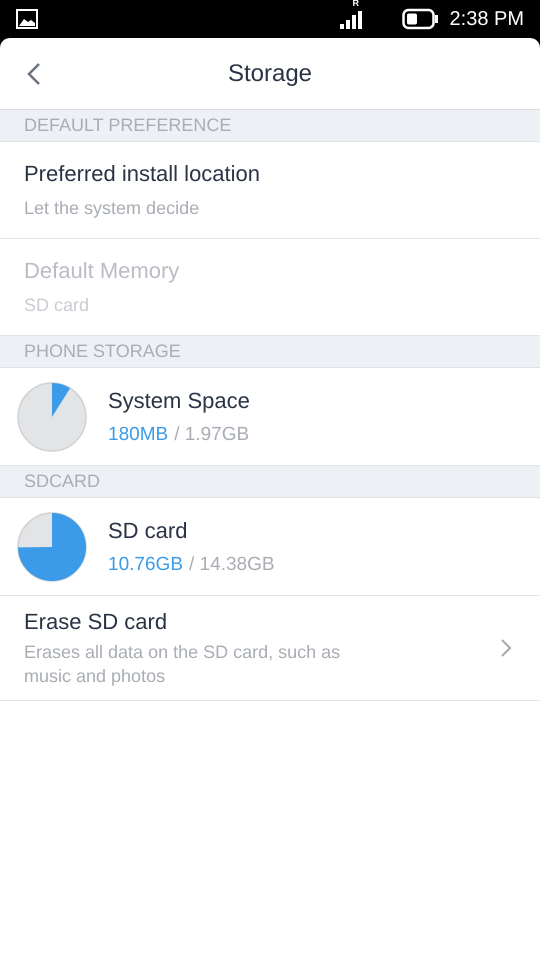 This screenshot has height=960, width=540. Describe the element at coordinates (270, 126) in the screenshot. I see `section-header: DEFAULT PREFERENCE` at that location.